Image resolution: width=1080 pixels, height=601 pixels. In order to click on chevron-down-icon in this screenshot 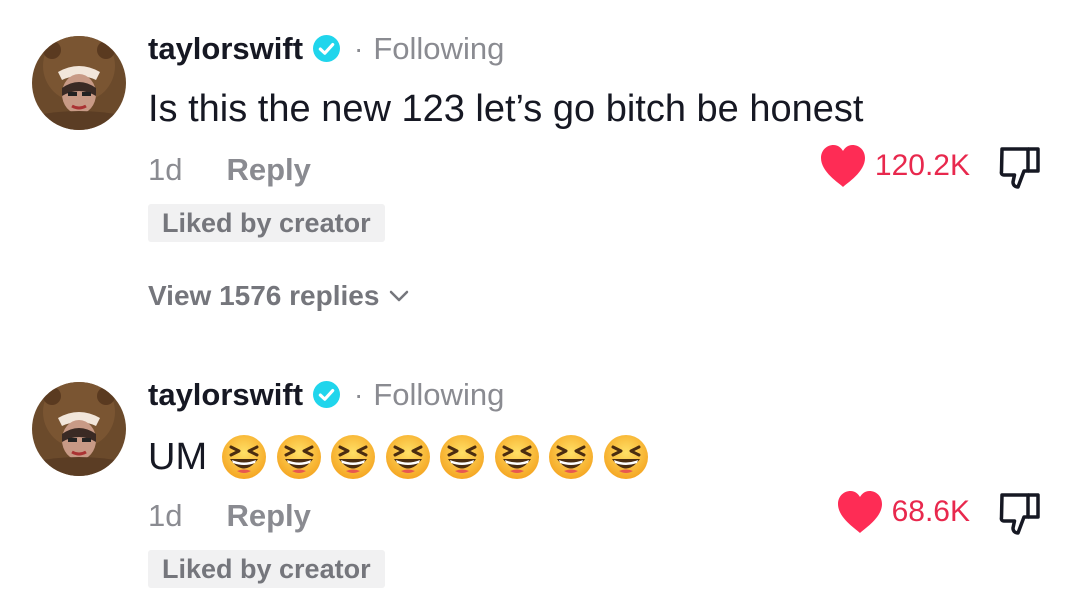, I will do `click(399, 296)`.